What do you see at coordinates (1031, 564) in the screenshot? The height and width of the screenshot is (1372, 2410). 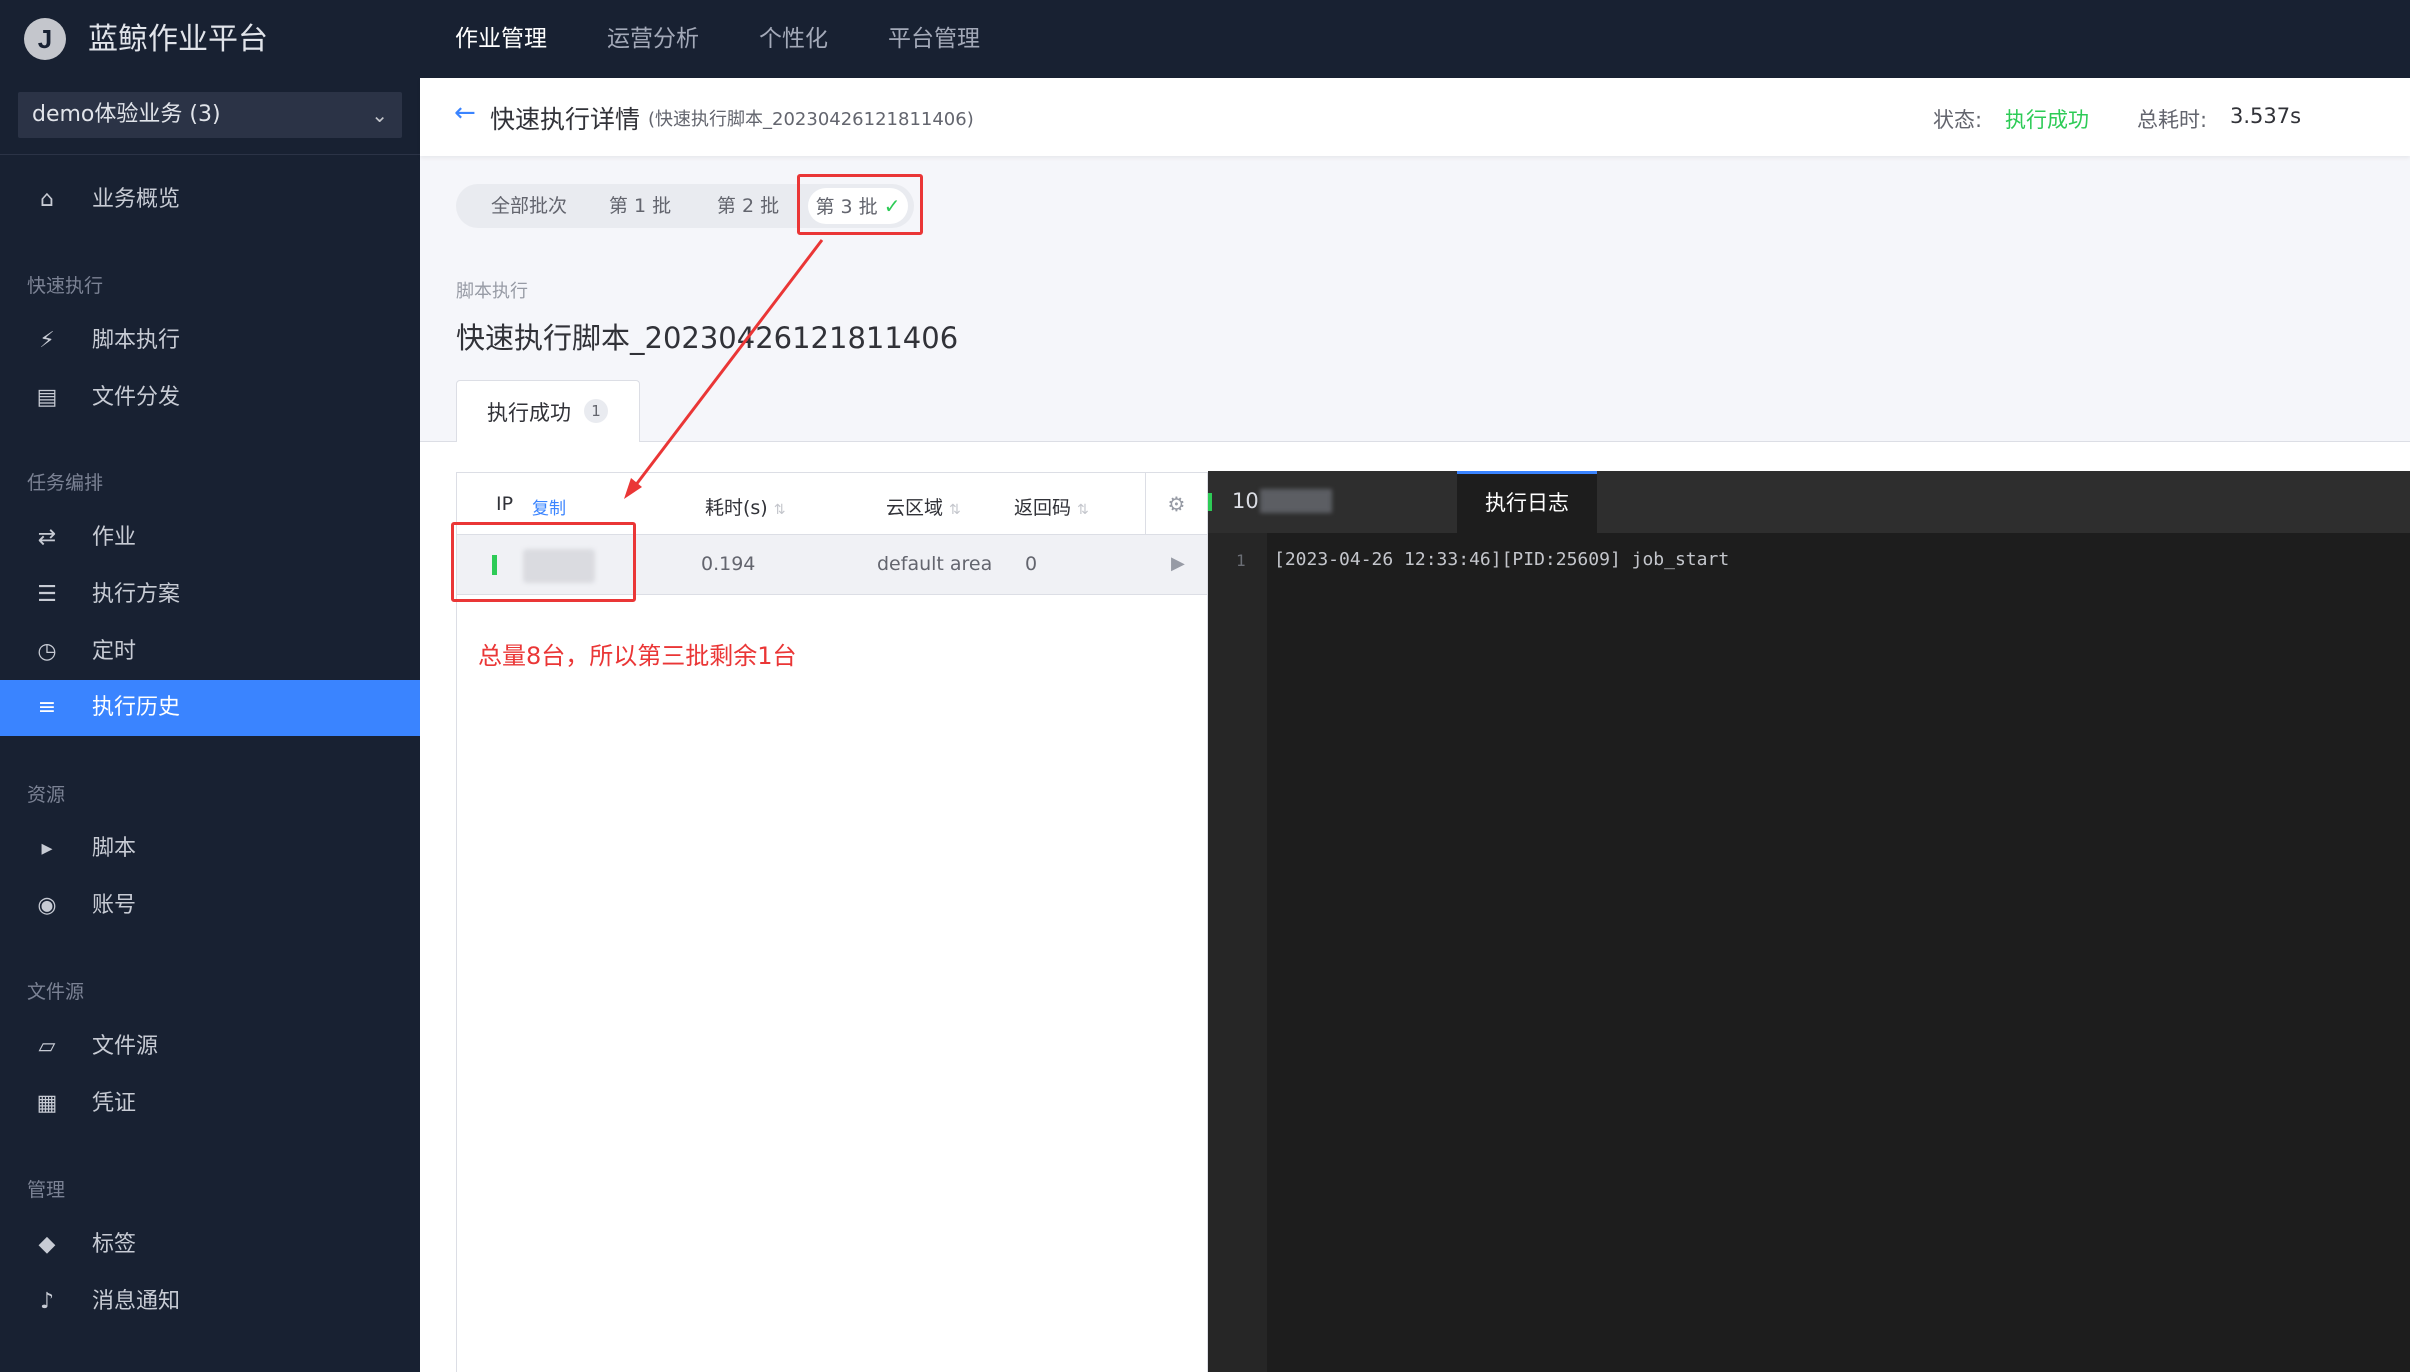 I see `cell-code: 0` at bounding box center [1031, 564].